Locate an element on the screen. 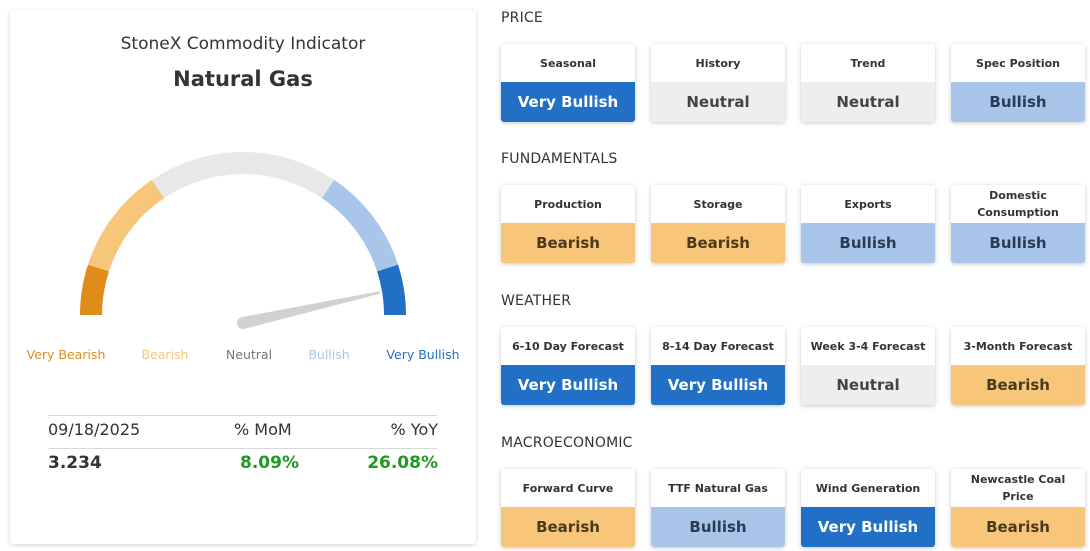 The image size is (1090, 551). factor-label: Seasonal is located at coordinates (568, 63).